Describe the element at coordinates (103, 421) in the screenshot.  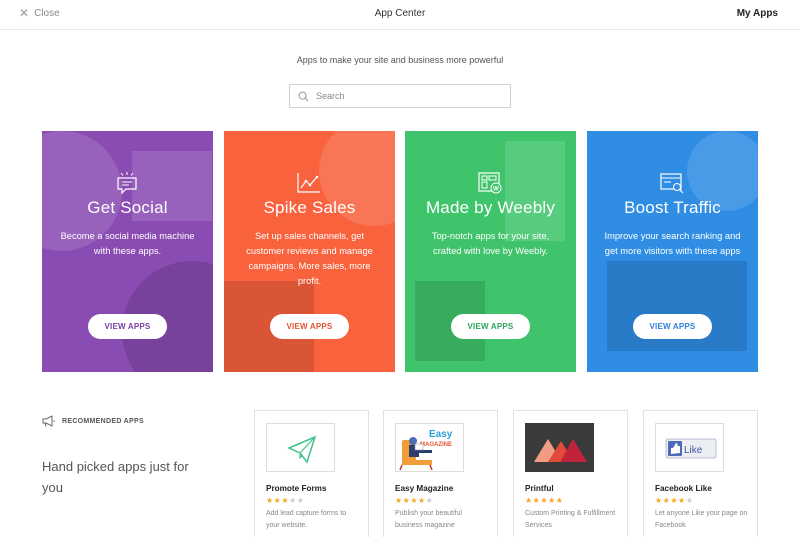
I see `recommended-label-text: RECOMMENDED APPS` at that location.